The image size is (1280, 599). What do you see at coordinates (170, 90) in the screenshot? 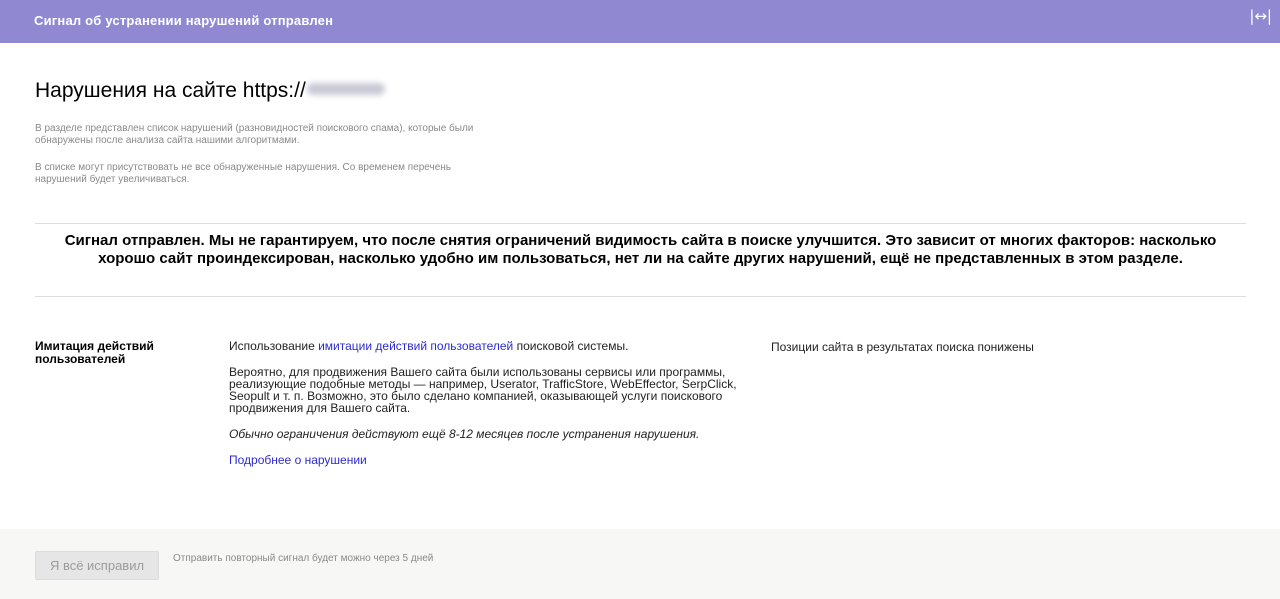
I see `page-title-text: Нарушения на сайте https://` at bounding box center [170, 90].